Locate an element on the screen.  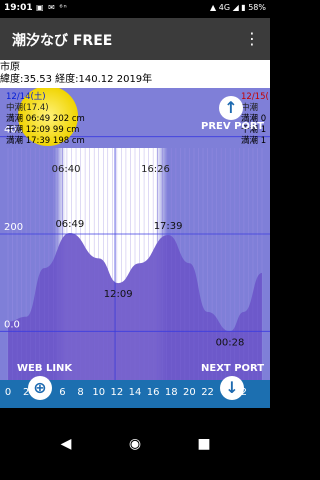
system-nav-bar: ◀ ◉ ■ is located at coordinates (135, 444).